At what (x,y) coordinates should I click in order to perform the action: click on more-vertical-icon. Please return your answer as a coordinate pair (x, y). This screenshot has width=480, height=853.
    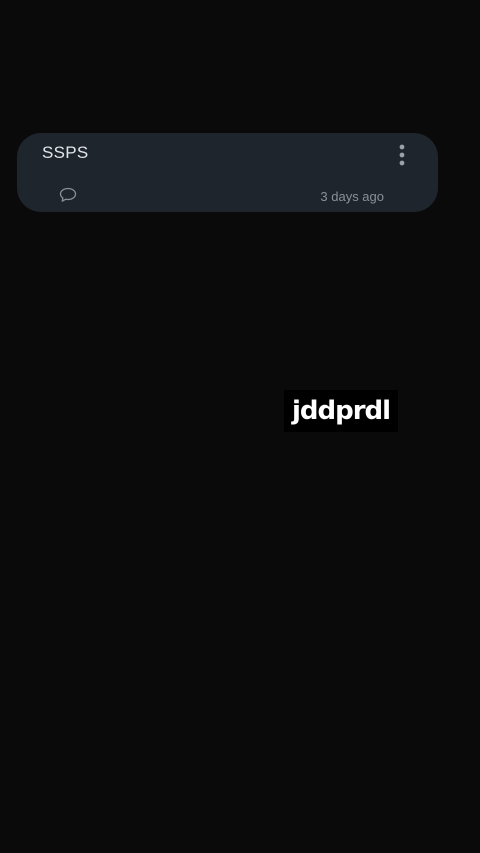
    Looking at the image, I should click on (402, 155).